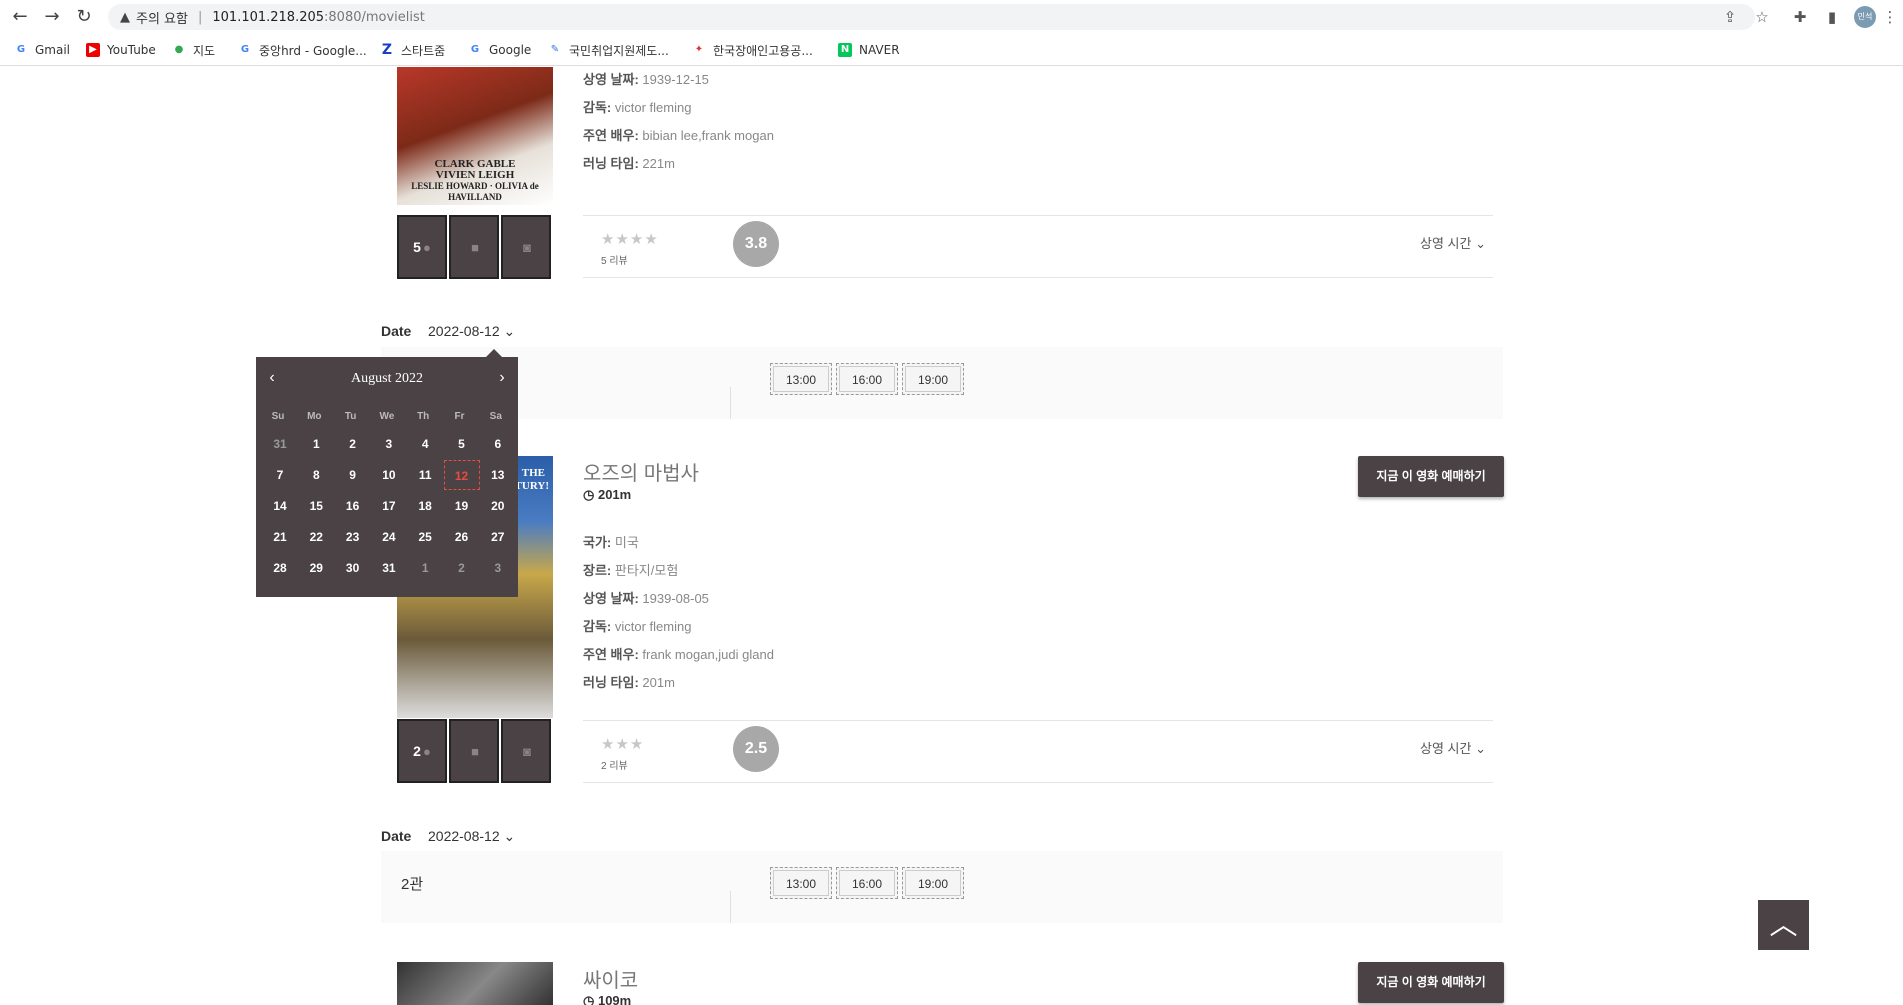 Image resolution: width=1903 pixels, height=1005 pixels. Describe the element at coordinates (316, 475) in the screenshot. I see `calendar-day: 8` at that location.